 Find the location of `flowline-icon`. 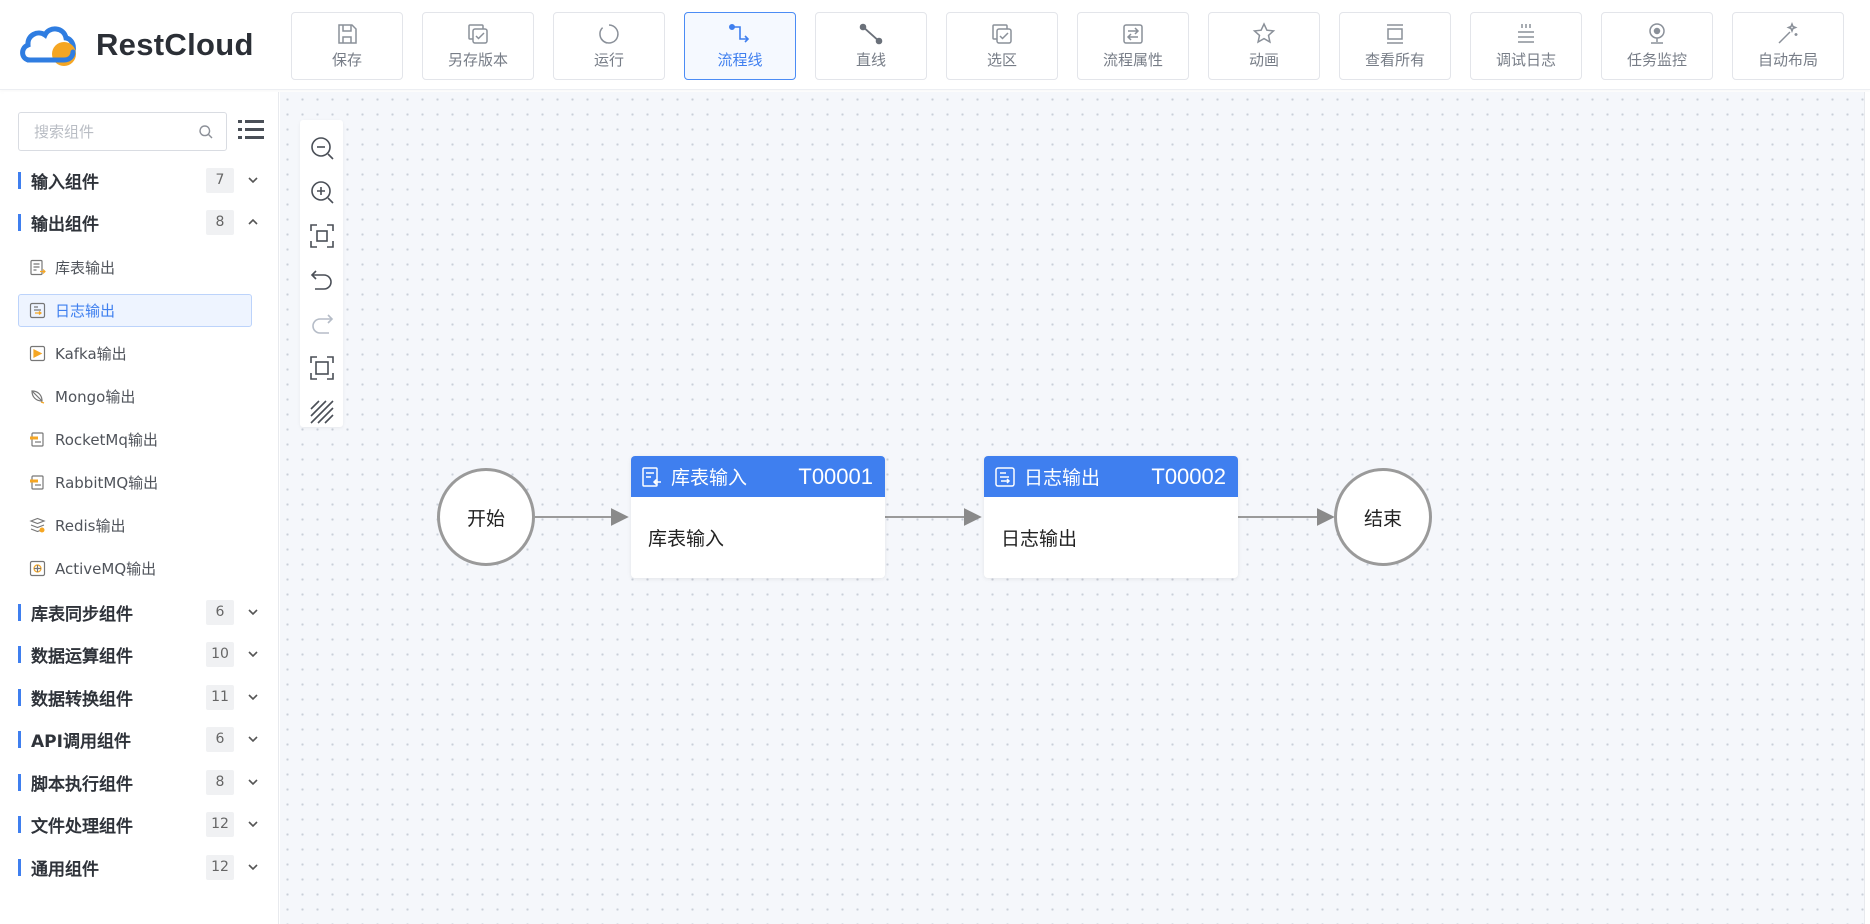

flowline-icon is located at coordinates (739, 33).